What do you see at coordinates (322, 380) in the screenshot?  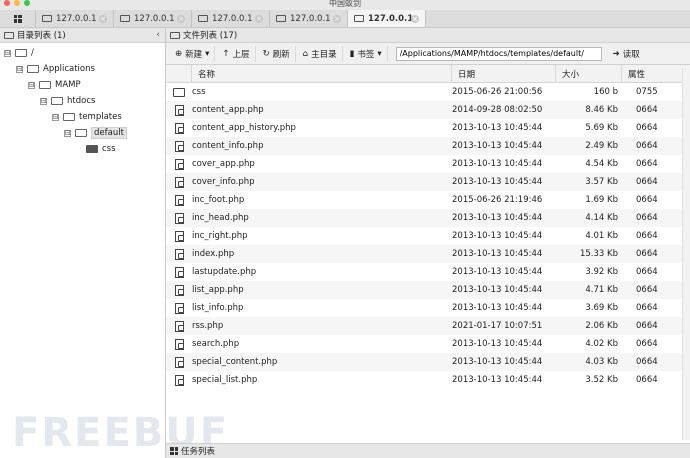 I see `file-name: special_list.php` at bounding box center [322, 380].